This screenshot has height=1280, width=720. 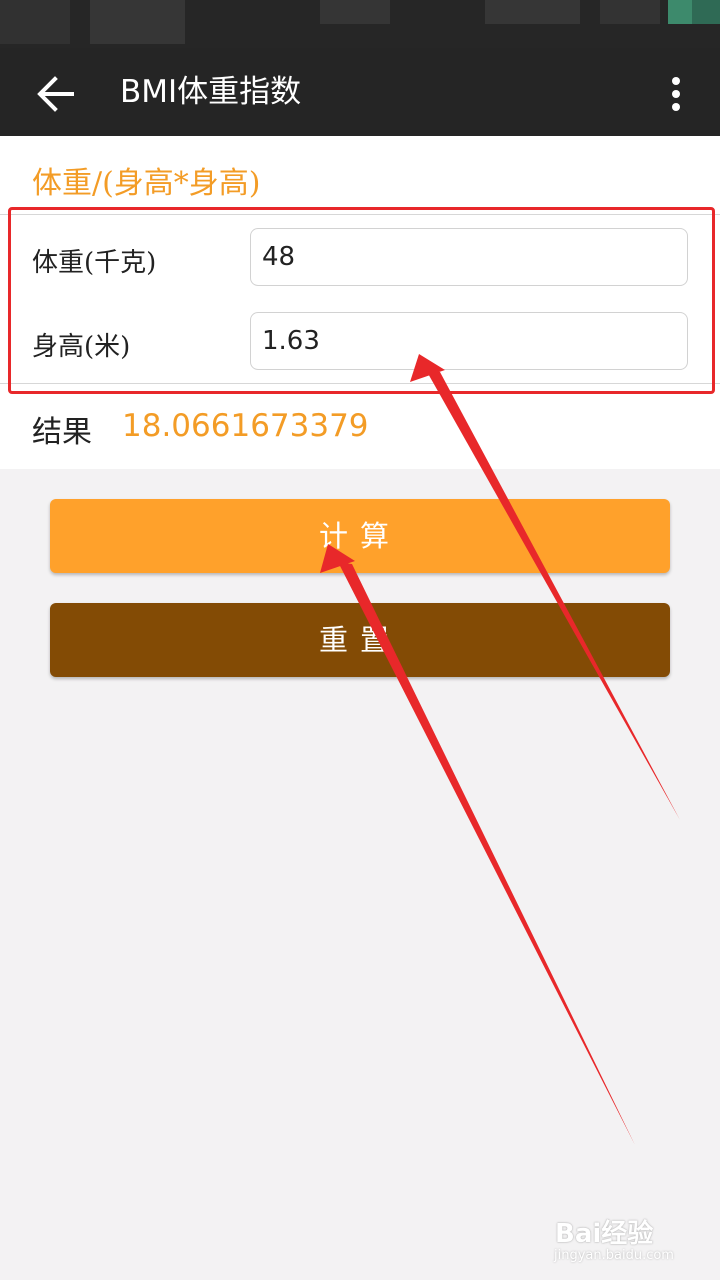 I want to click on more-vertical-icon, so click(x=676, y=94).